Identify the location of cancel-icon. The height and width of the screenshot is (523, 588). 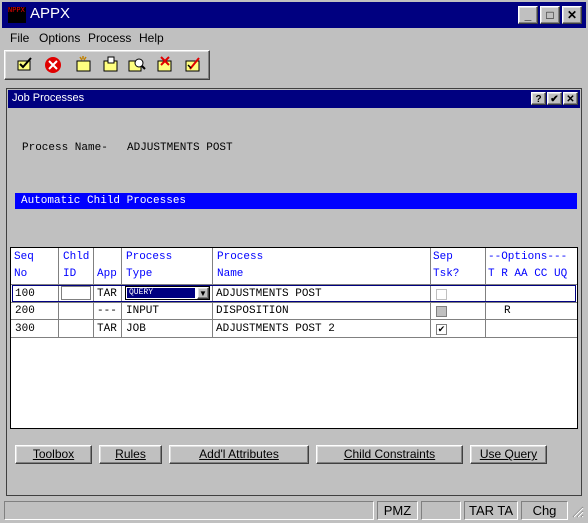
(53, 66).